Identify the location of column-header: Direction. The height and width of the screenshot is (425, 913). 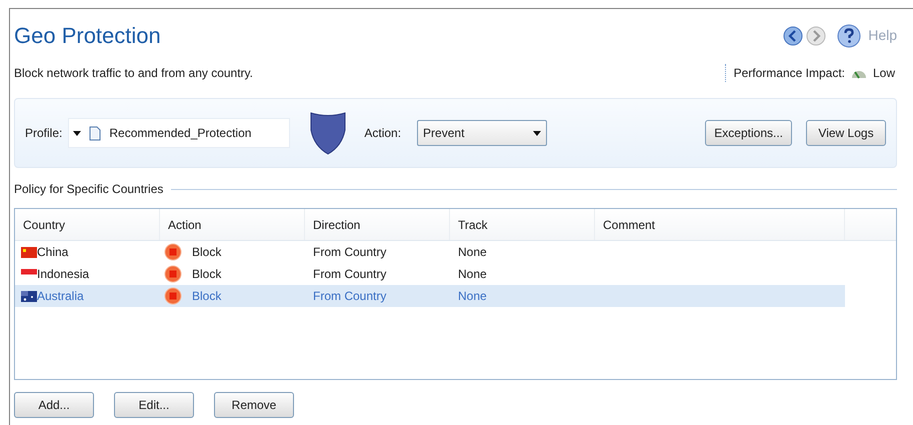
(377, 224).